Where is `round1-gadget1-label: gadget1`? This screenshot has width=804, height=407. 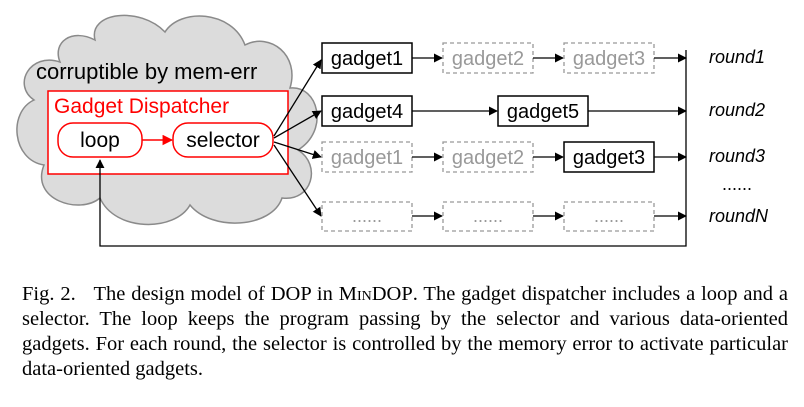
round1-gadget1-label: gadget1 is located at coordinates (367, 59).